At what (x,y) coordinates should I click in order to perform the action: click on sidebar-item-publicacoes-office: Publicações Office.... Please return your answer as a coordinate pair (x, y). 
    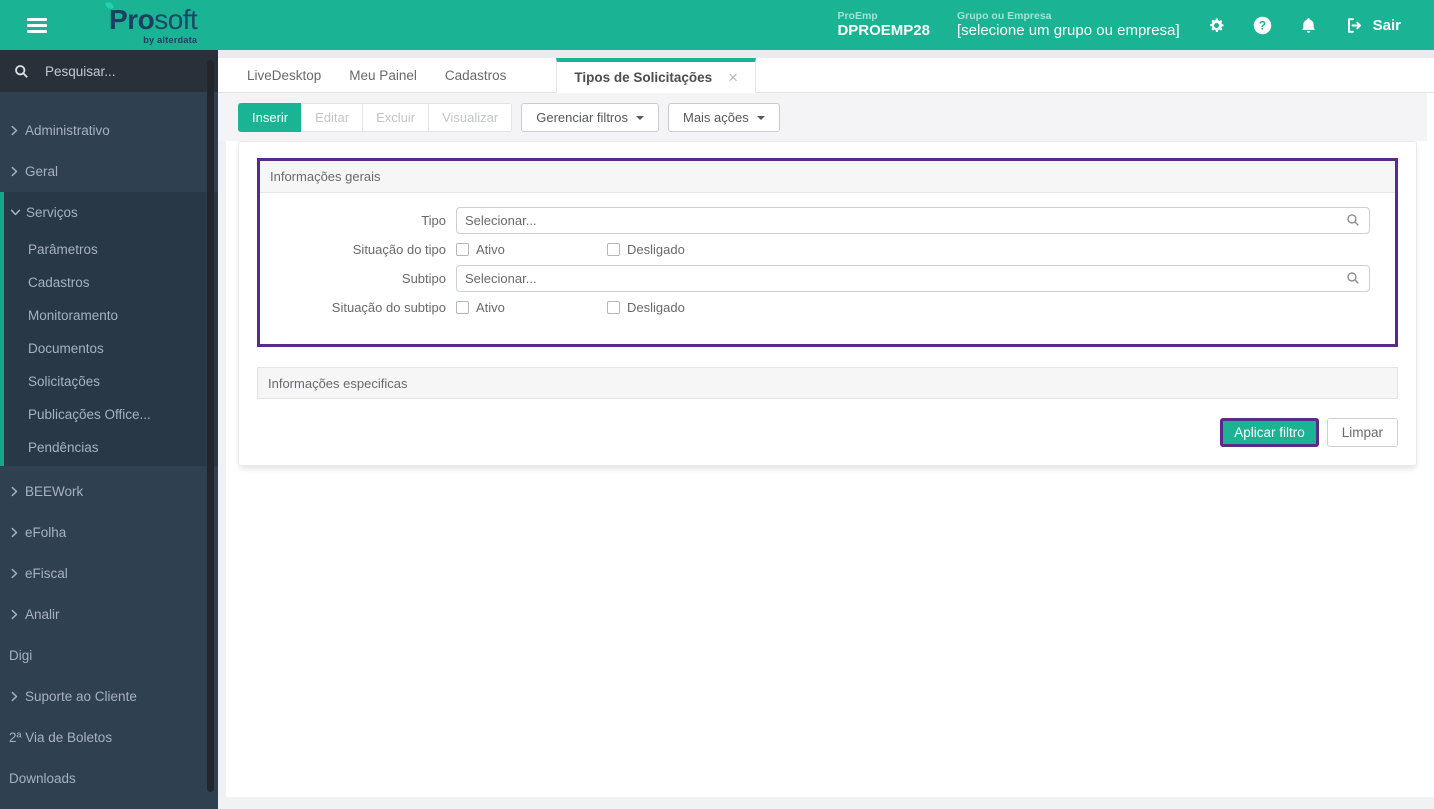
    Looking at the image, I should click on (111, 414).